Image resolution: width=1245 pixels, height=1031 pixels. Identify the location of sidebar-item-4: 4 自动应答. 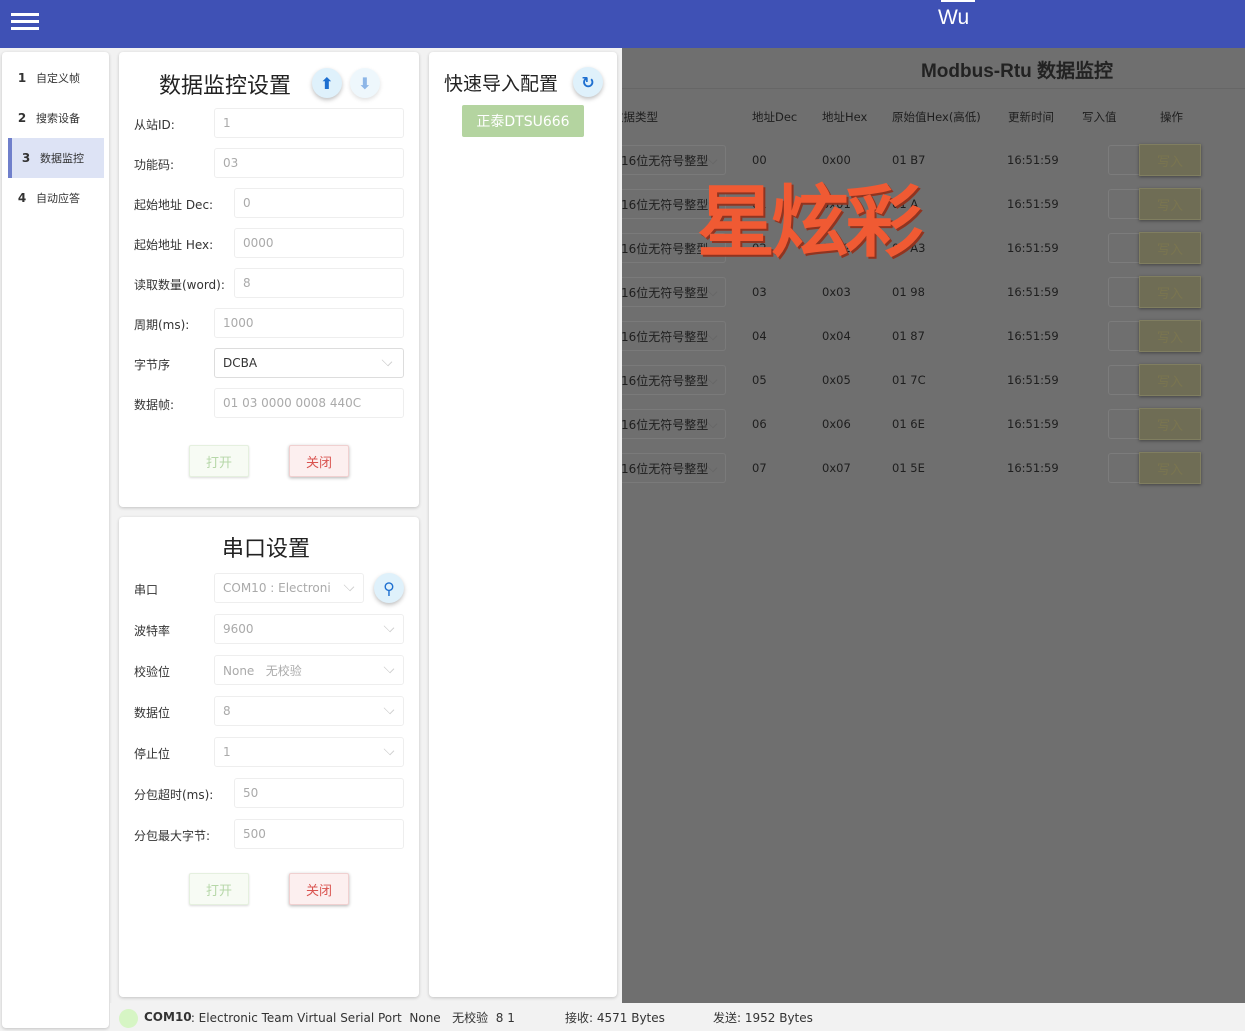
(56, 198).